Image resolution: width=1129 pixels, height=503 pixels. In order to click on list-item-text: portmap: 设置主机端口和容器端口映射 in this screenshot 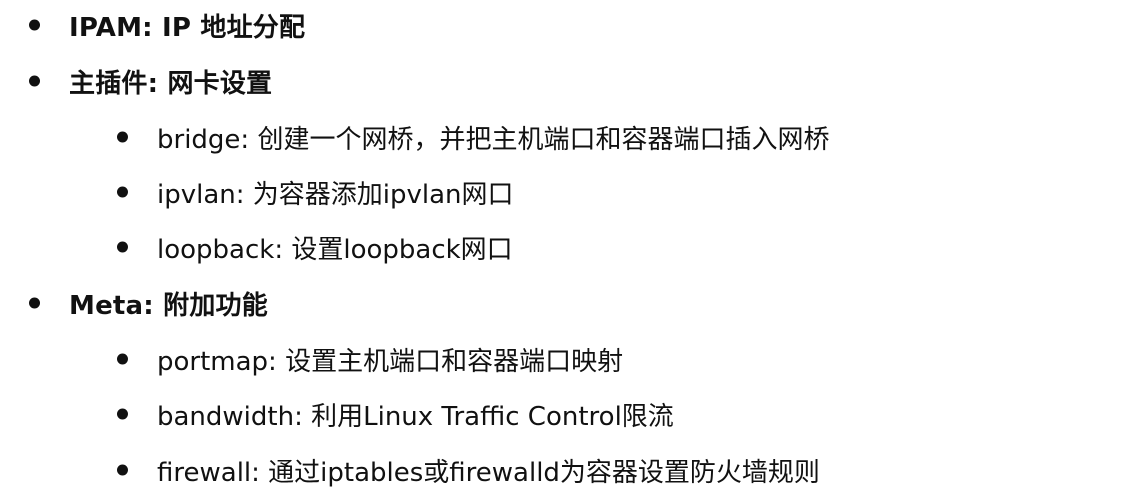, I will do `click(390, 361)`.